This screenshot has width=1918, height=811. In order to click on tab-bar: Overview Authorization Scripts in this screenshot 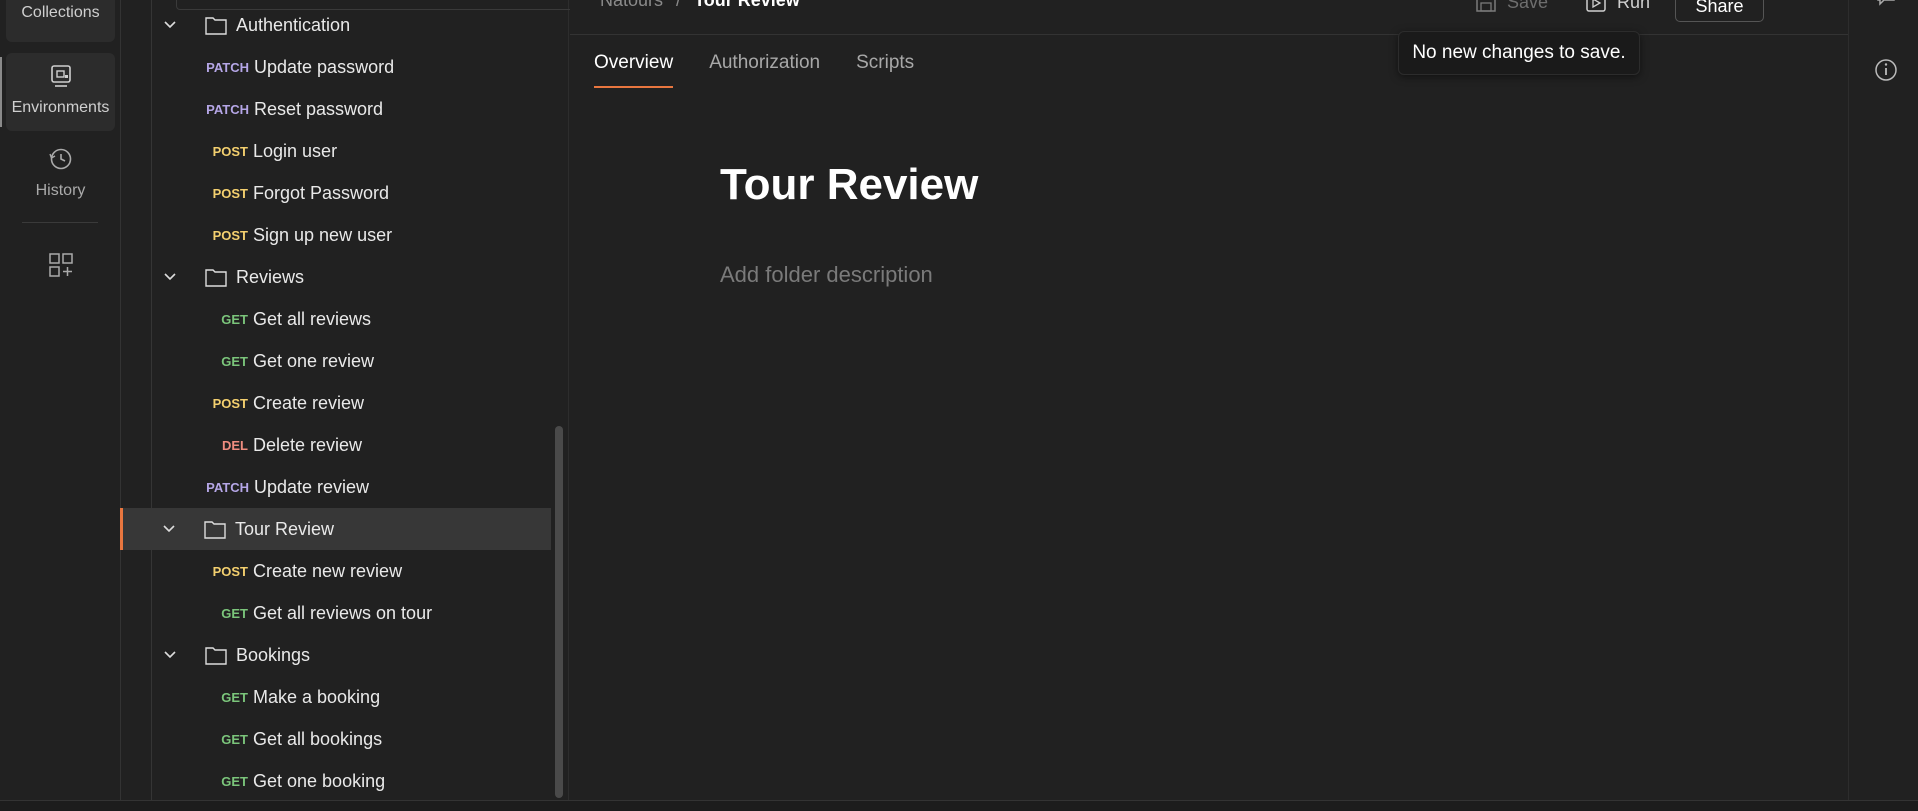, I will do `click(754, 70)`.